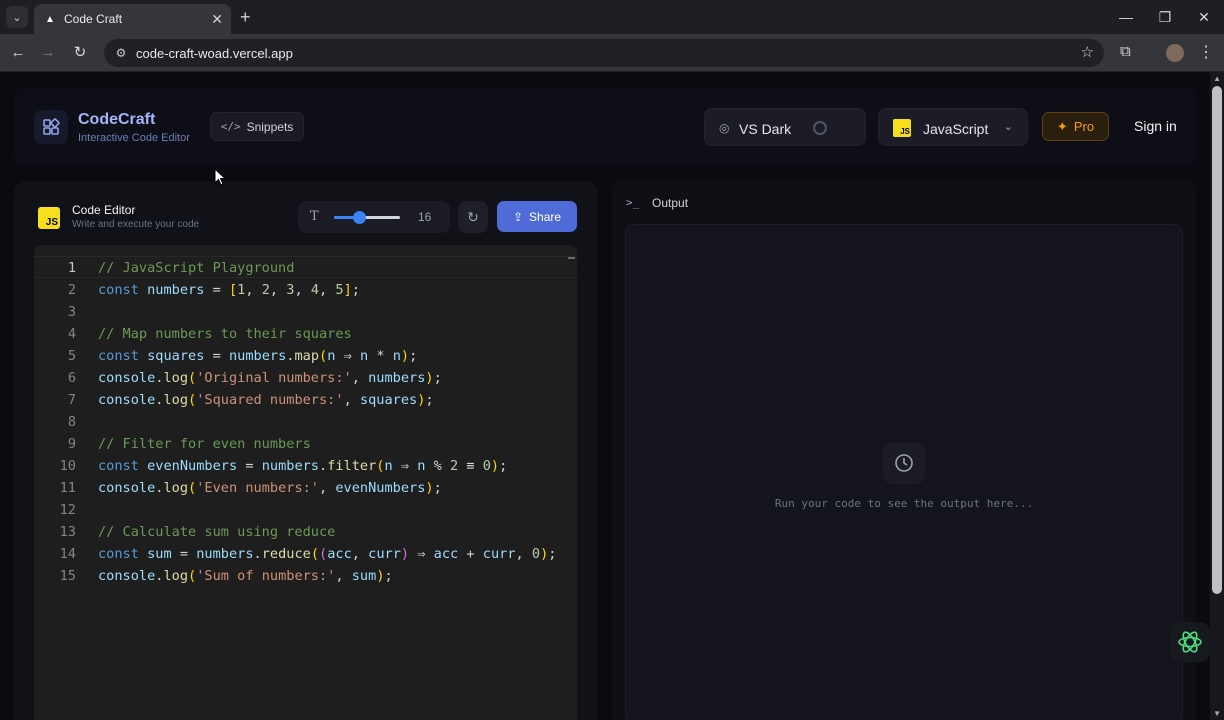 The width and height of the screenshot is (1224, 720). I want to click on reload-icon: ↻, so click(80, 53).